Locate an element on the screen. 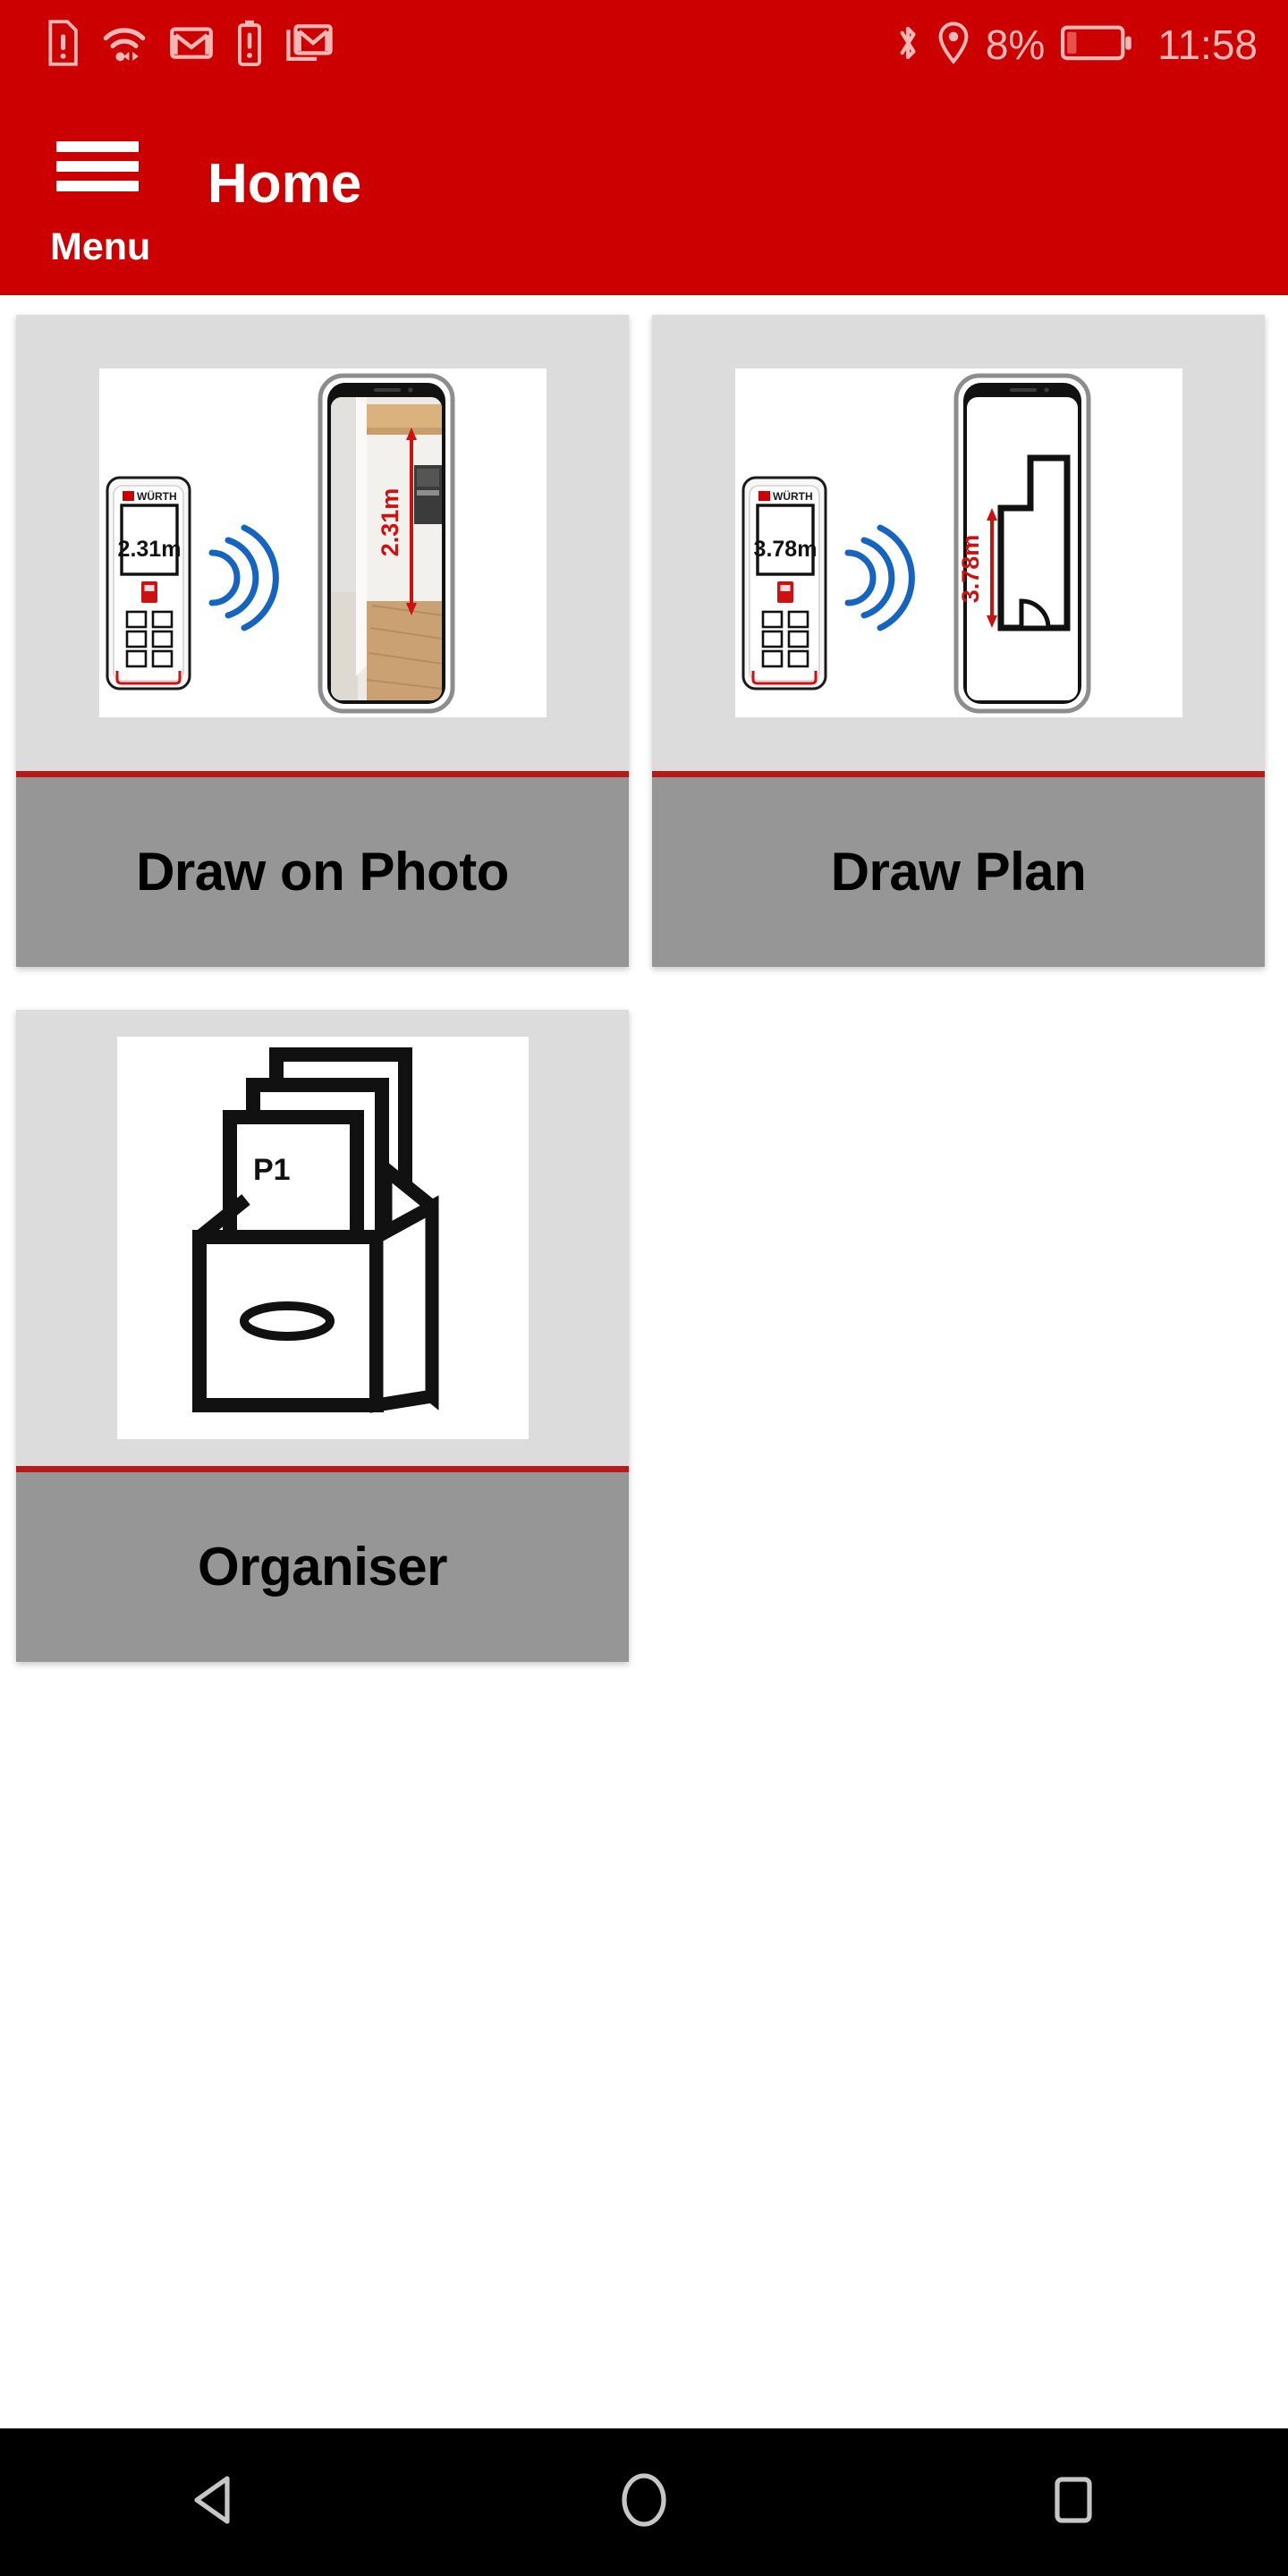  battery-alert-icon is located at coordinates (249, 45).